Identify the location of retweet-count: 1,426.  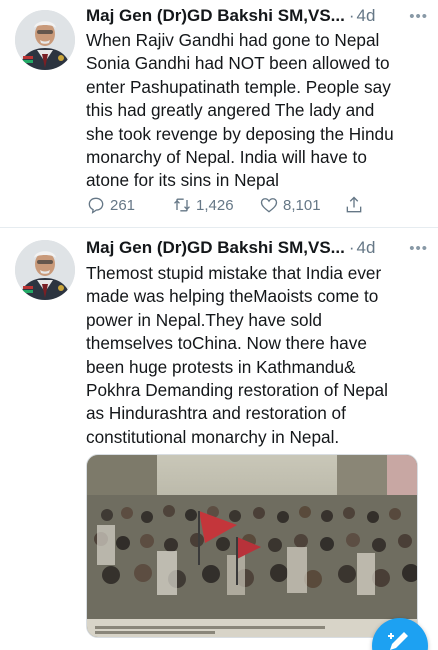
(215, 205).